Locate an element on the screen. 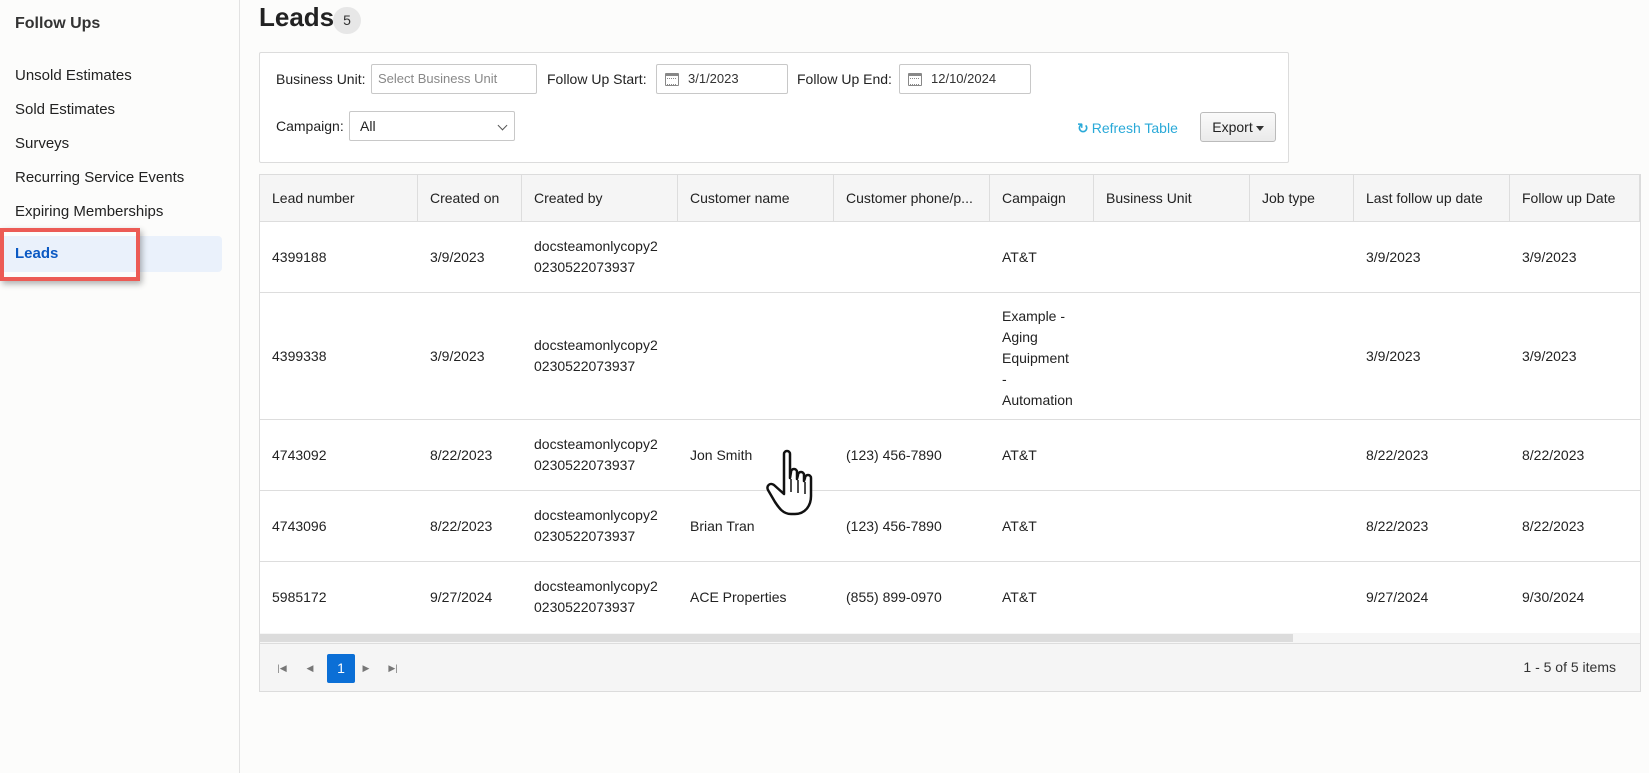 The image size is (1649, 773). page-title: Leads is located at coordinates (297, 17).